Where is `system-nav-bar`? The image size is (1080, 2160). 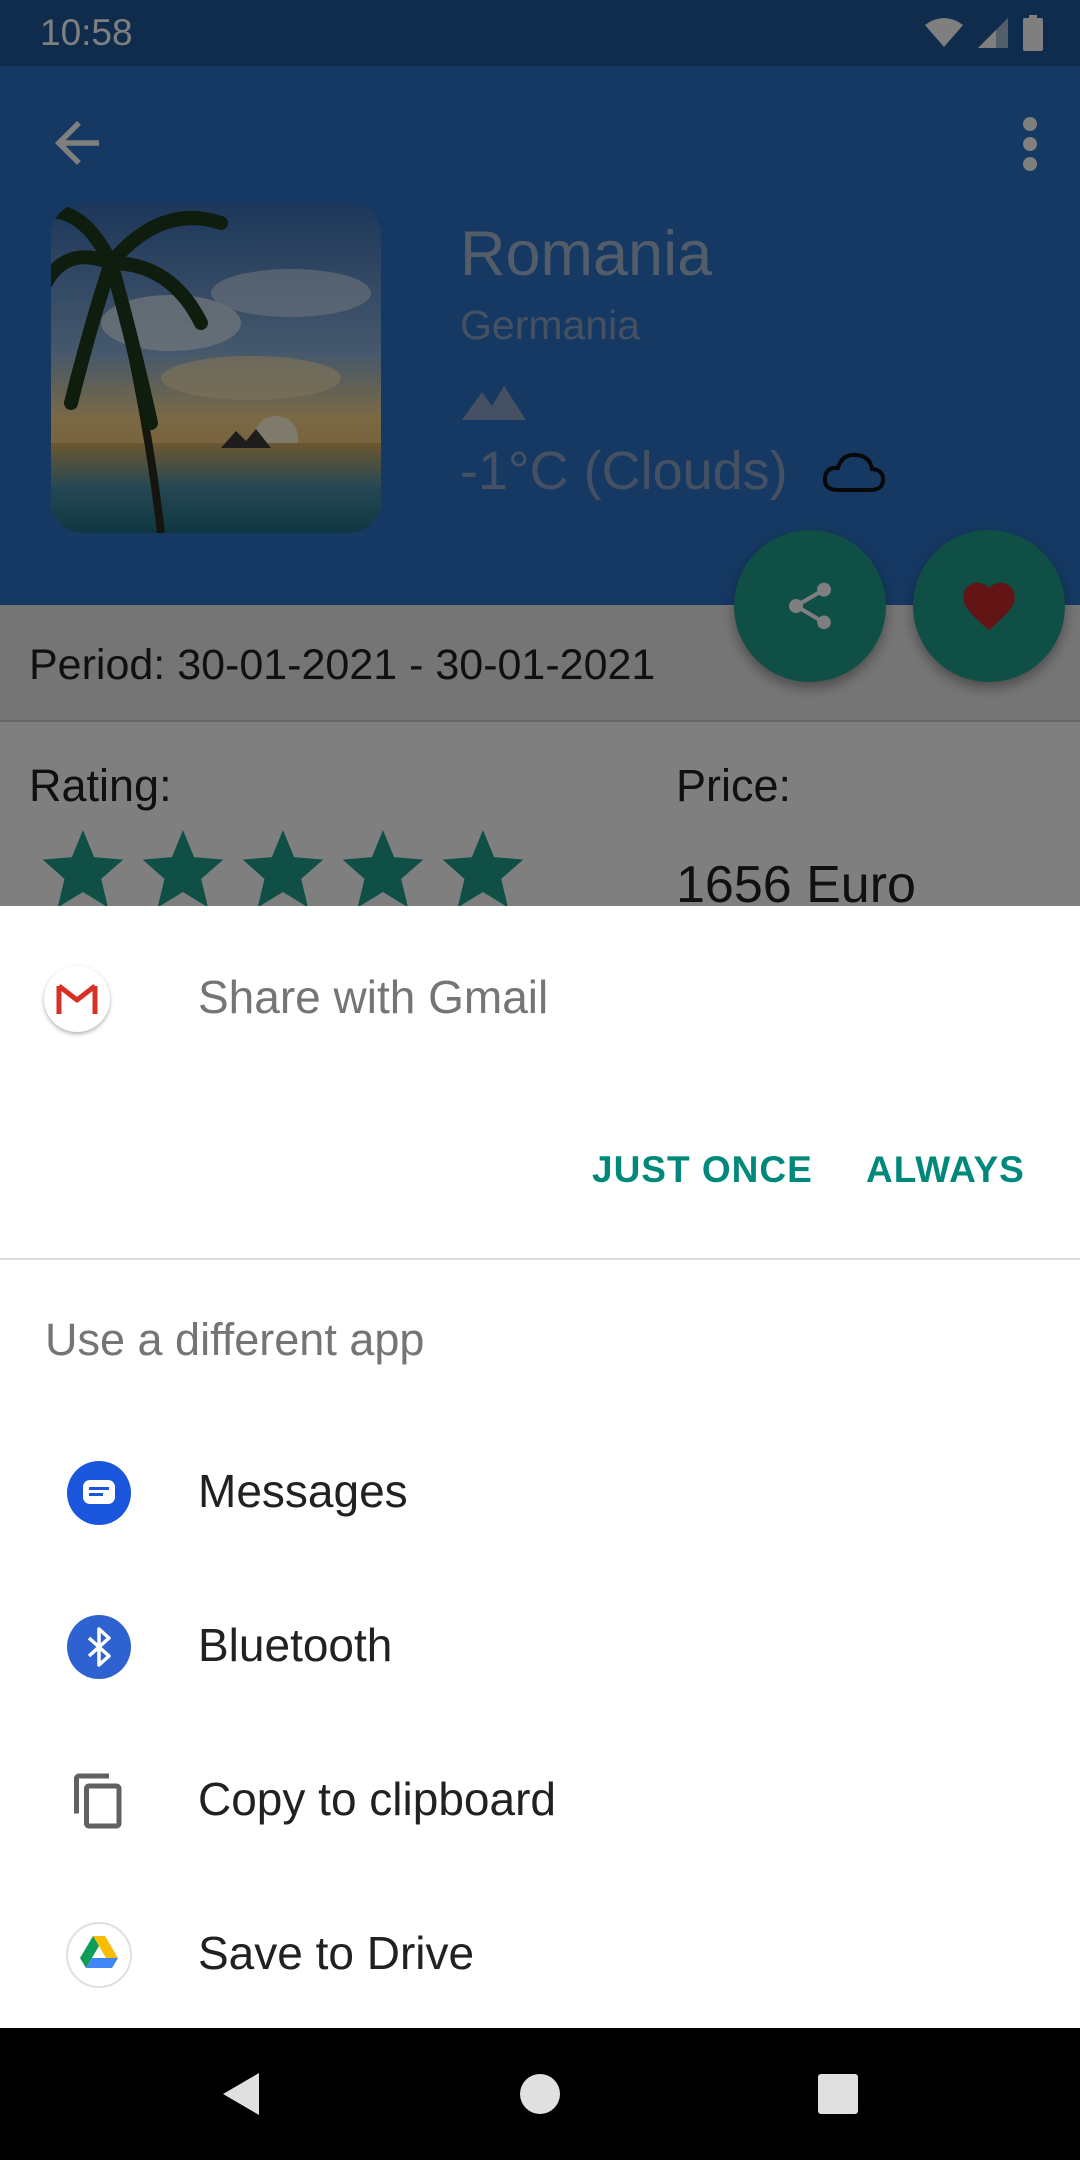
system-nav-bar is located at coordinates (540, 2094).